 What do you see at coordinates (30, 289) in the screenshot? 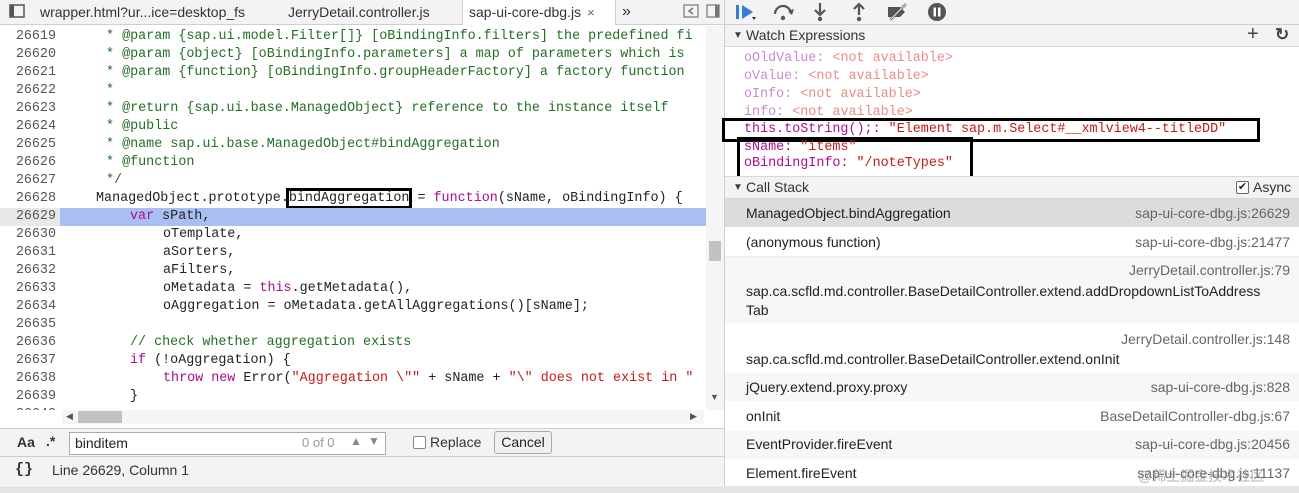
I see `line-number: 26633` at bounding box center [30, 289].